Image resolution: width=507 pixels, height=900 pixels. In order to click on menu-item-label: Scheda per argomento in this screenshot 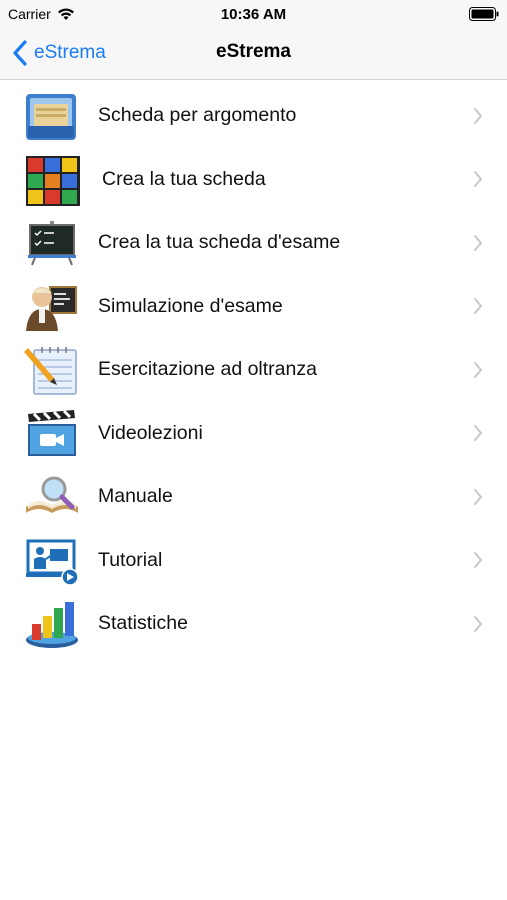, I will do `click(197, 115)`.